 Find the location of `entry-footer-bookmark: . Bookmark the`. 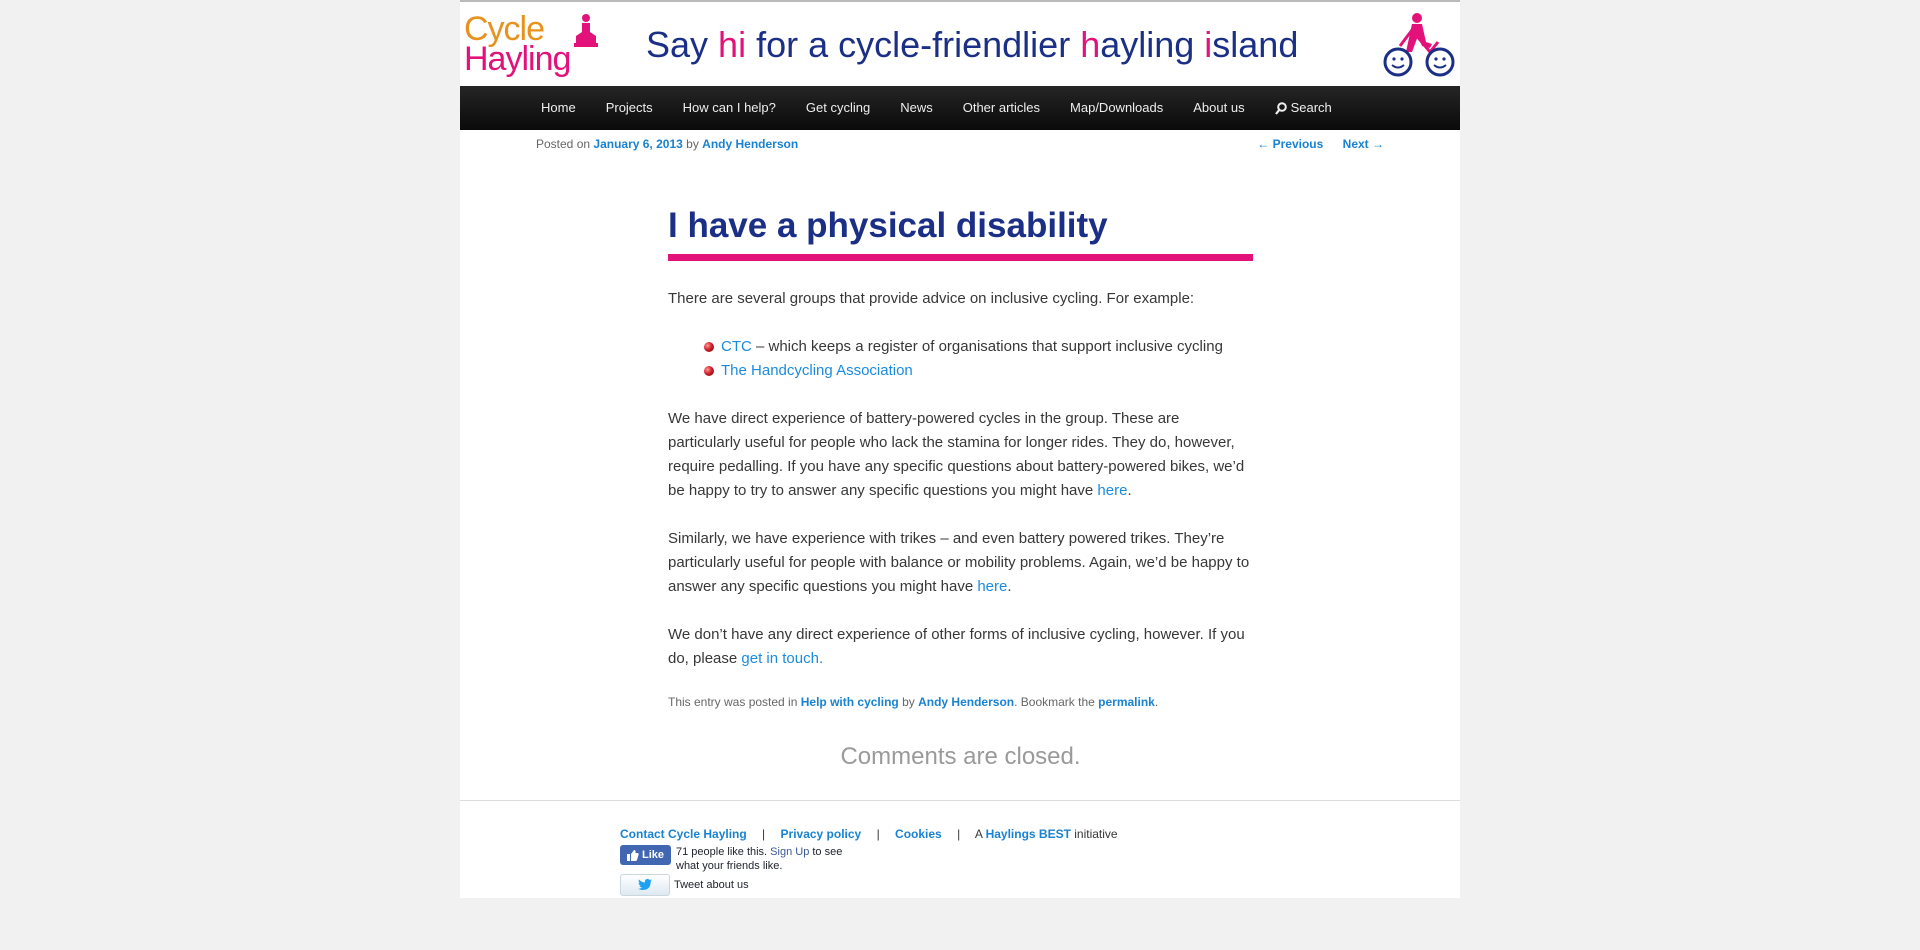

entry-footer-bookmark: . Bookmark the is located at coordinates (1056, 702).